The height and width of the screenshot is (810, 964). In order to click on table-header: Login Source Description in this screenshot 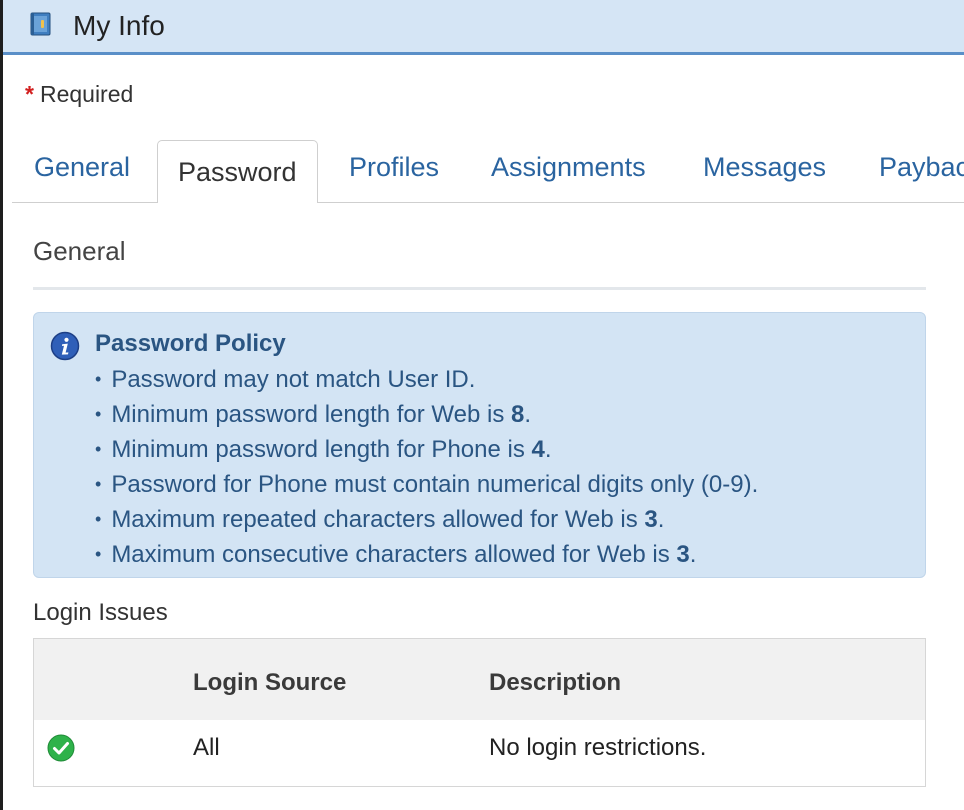, I will do `click(479, 679)`.